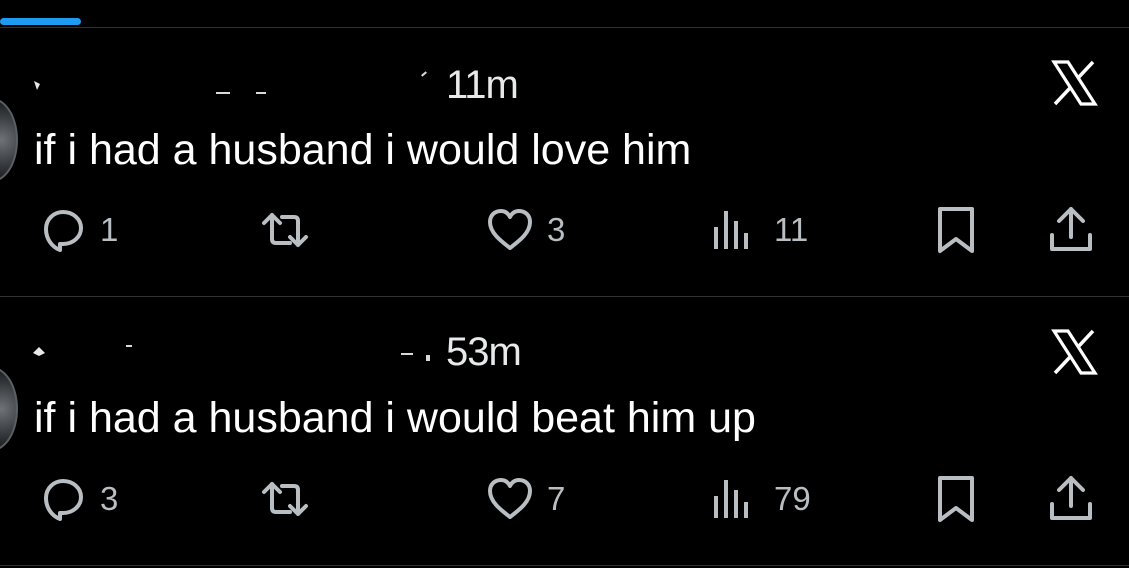  What do you see at coordinates (109, 498) in the screenshot?
I see `reply-count: 3` at bounding box center [109, 498].